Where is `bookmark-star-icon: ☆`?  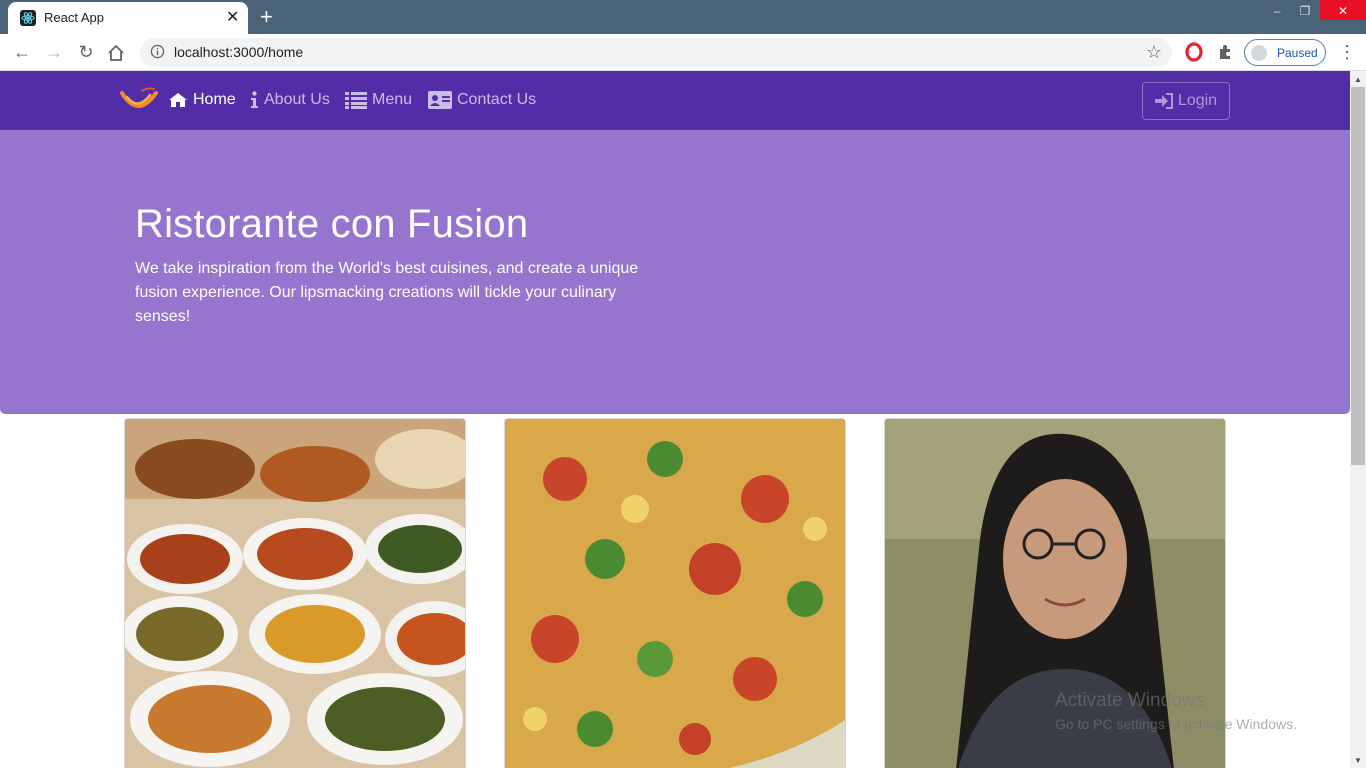
bookmark-star-icon: ☆ is located at coordinates (1154, 52).